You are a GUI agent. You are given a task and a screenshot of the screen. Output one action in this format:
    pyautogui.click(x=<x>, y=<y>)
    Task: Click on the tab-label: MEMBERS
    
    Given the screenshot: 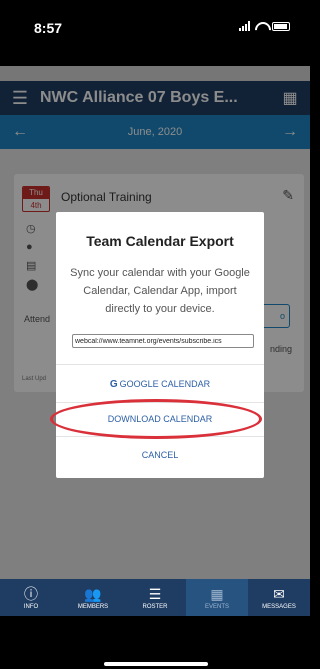 What is the action you would take?
    pyautogui.click(x=93, y=606)
    